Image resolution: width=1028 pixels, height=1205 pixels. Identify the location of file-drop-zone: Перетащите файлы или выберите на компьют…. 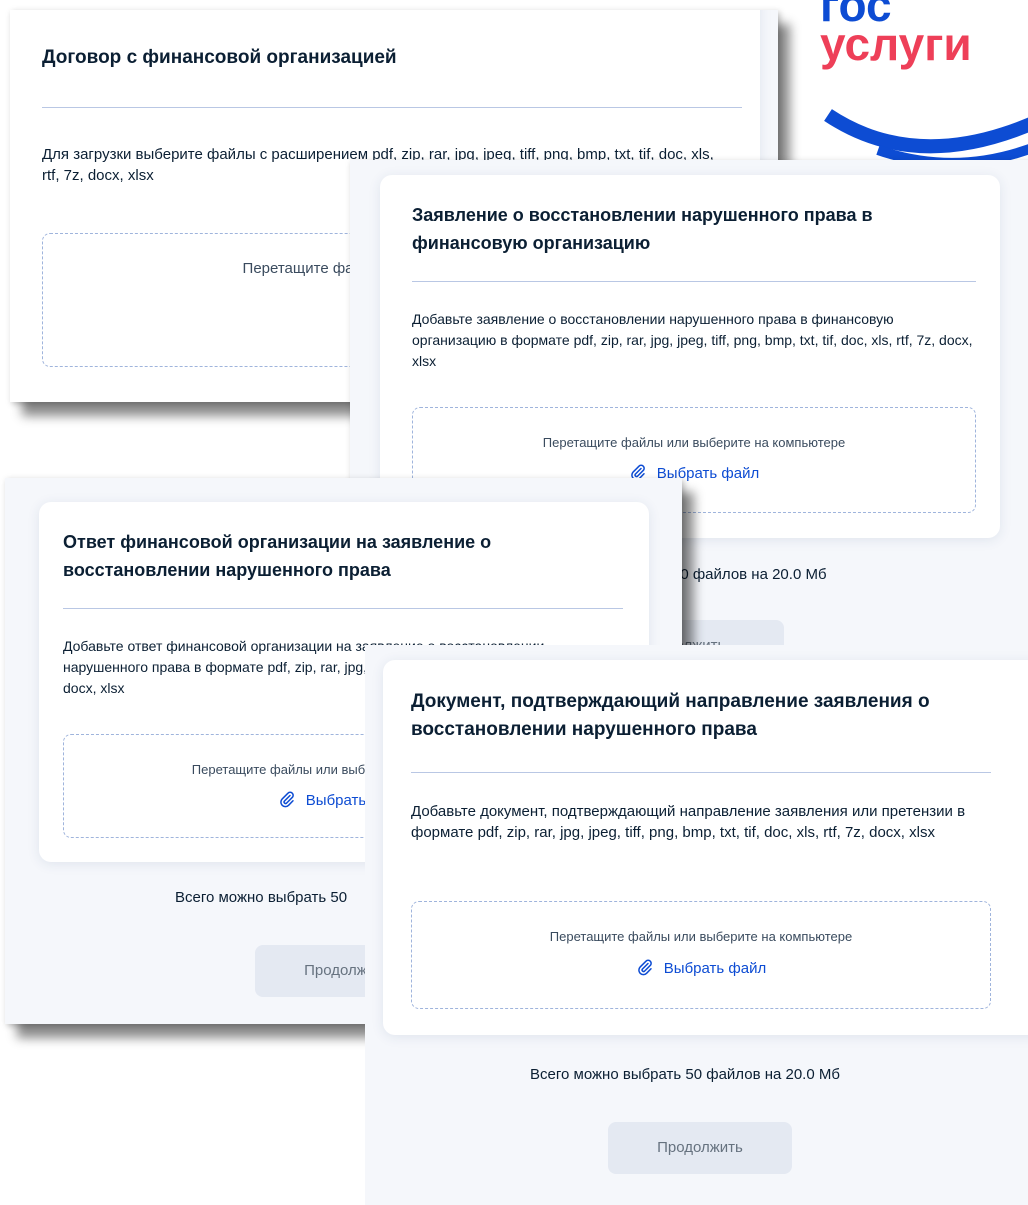
(701, 955).